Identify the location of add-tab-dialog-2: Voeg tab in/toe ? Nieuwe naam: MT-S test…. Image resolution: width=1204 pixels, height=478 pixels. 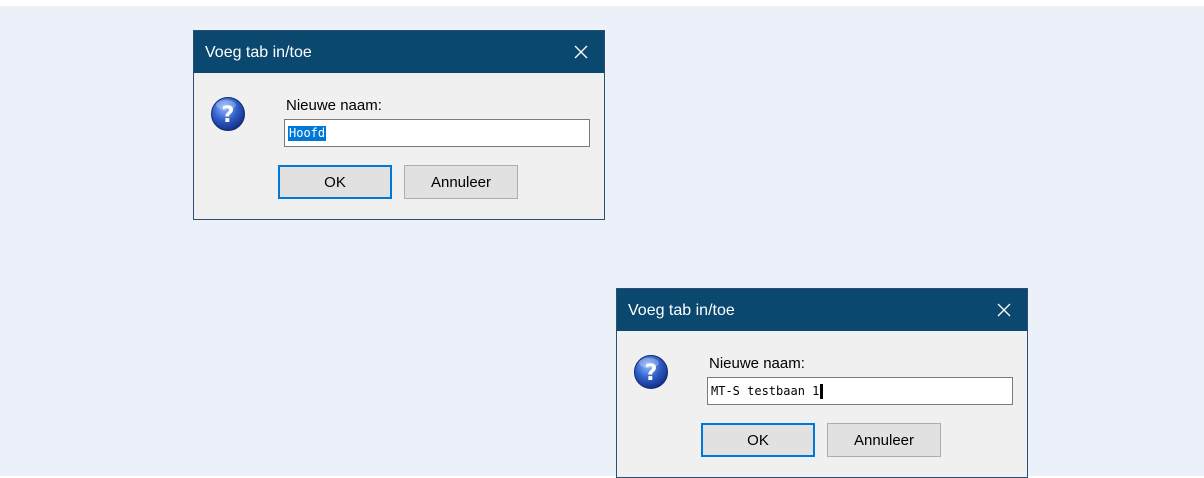
(822, 383).